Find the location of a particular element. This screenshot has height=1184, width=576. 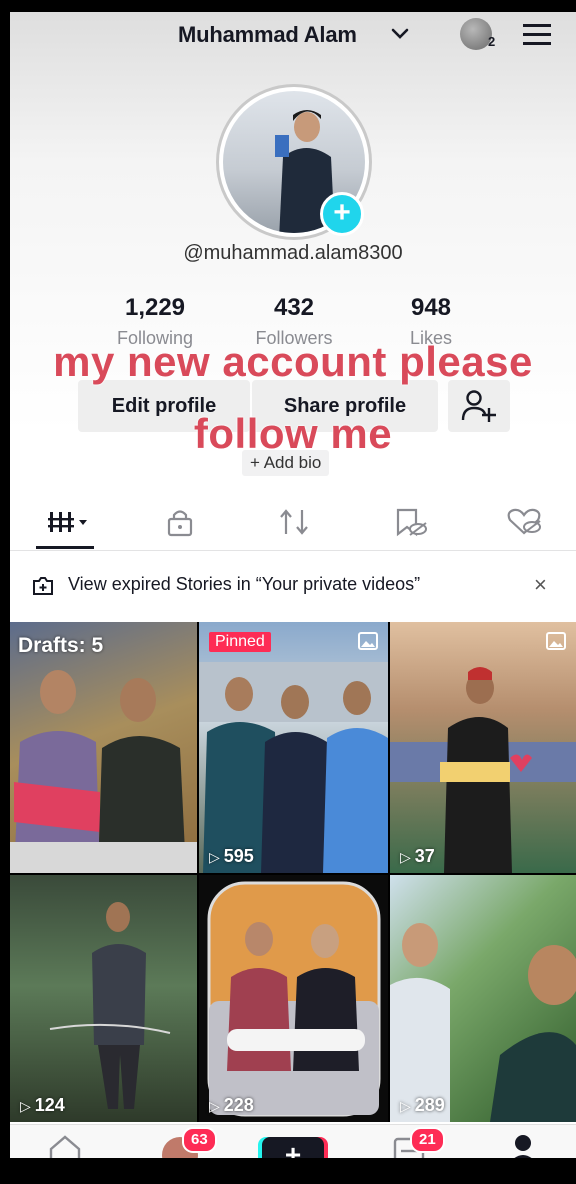

followers-count: 432 is located at coordinates (294, 307).